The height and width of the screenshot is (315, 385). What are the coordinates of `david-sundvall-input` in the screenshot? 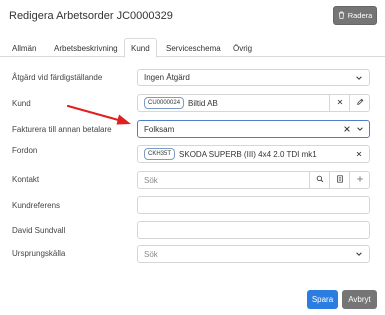 It's located at (253, 230).